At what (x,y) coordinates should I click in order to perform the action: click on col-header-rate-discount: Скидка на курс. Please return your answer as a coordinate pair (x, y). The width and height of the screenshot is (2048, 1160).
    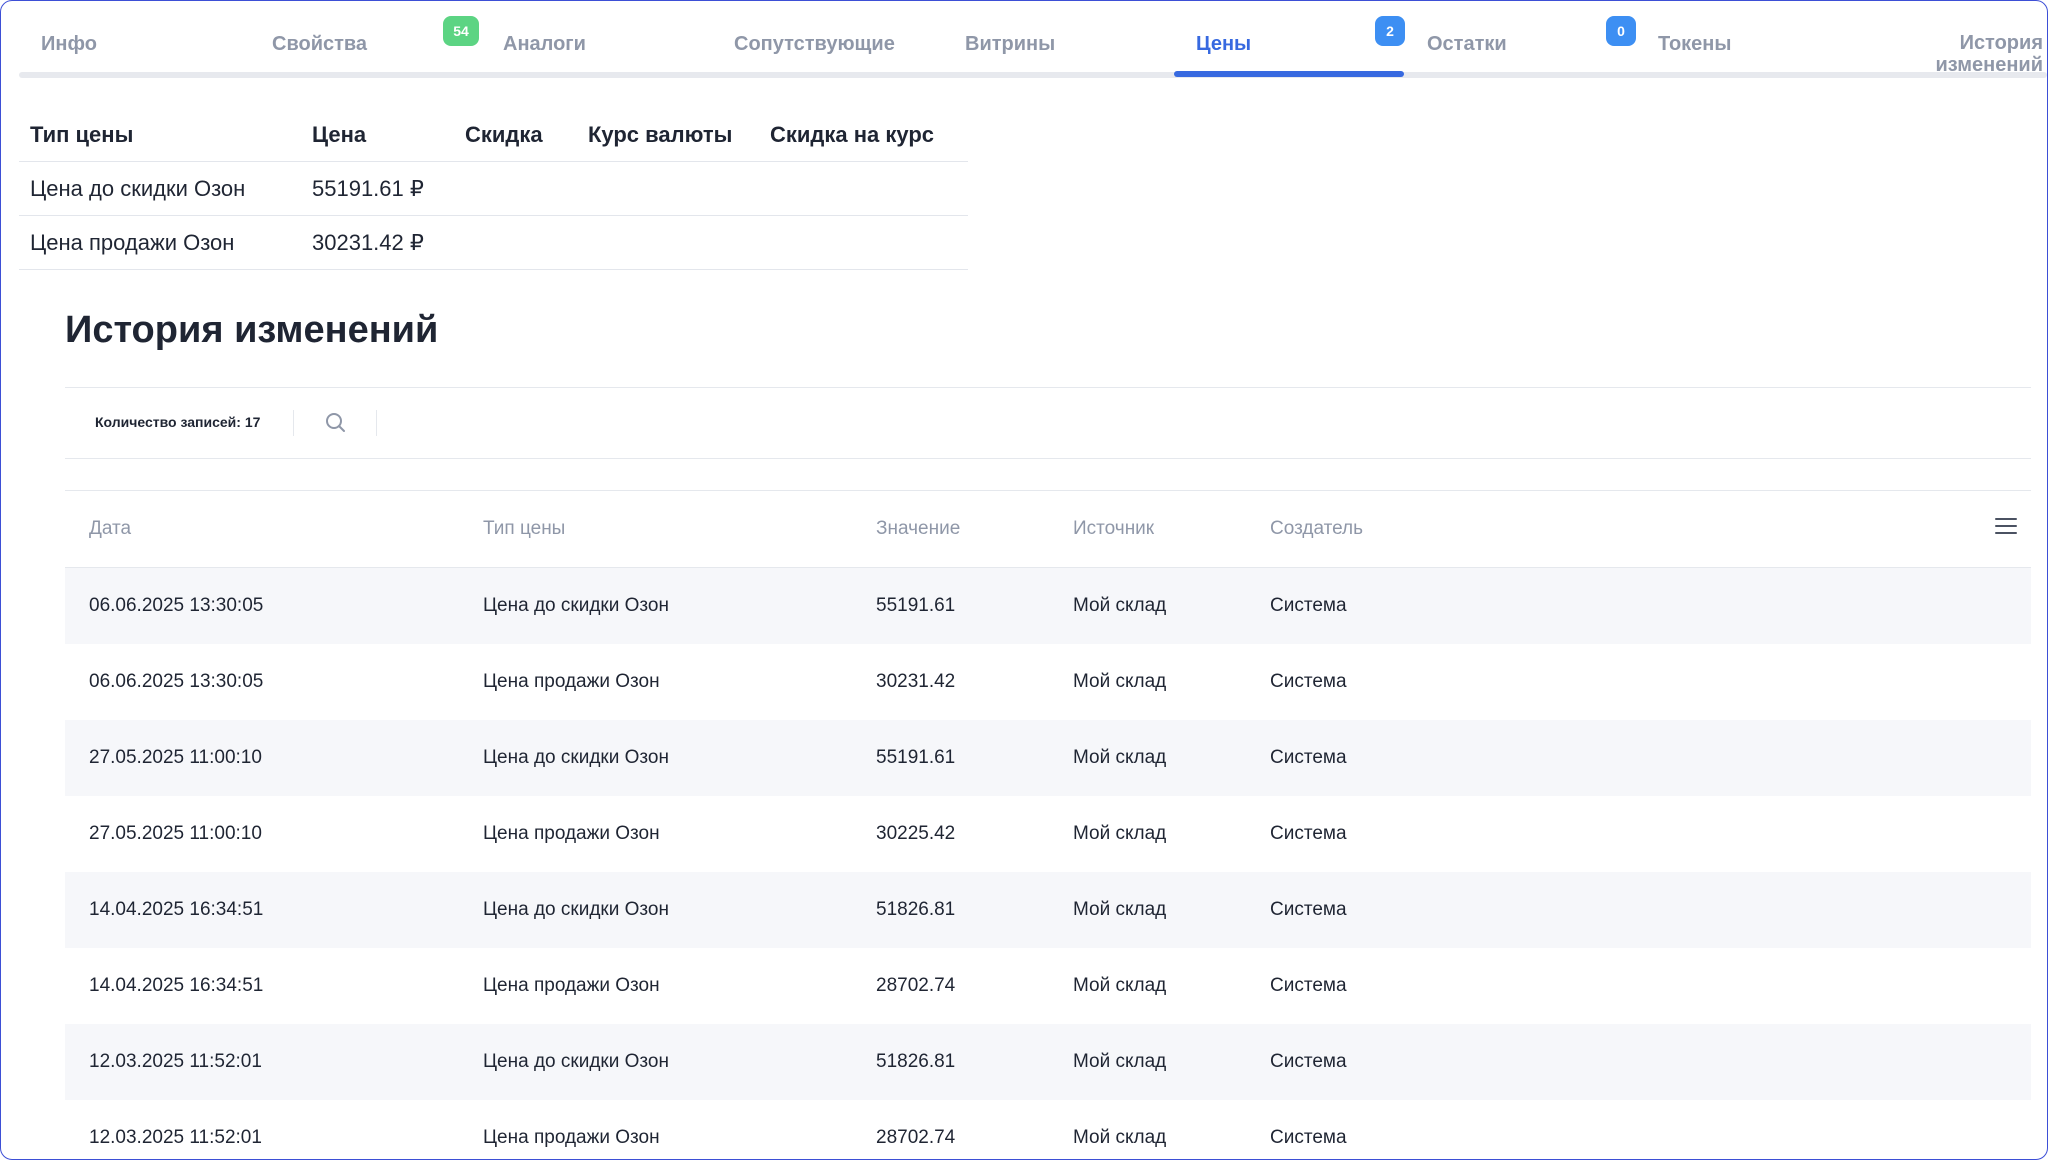
    Looking at the image, I should click on (863, 135).